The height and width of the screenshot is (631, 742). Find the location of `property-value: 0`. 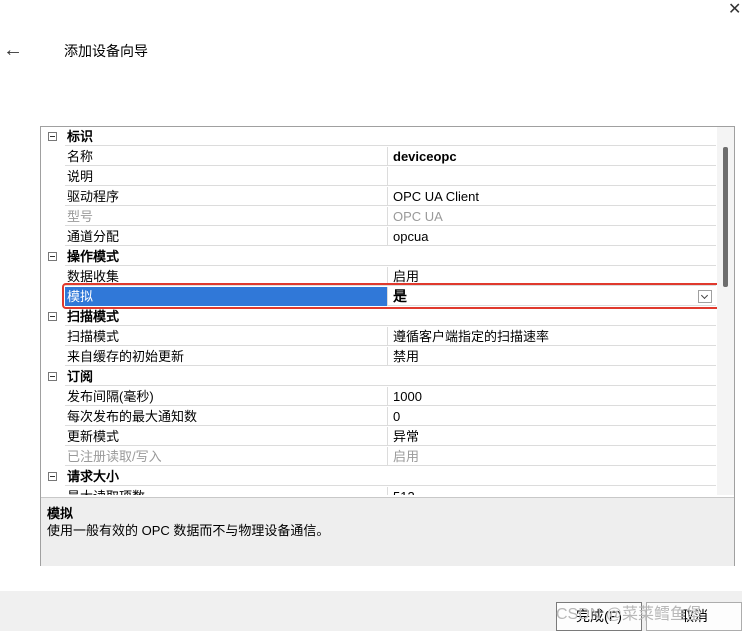

property-value: 0 is located at coordinates (551, 416).